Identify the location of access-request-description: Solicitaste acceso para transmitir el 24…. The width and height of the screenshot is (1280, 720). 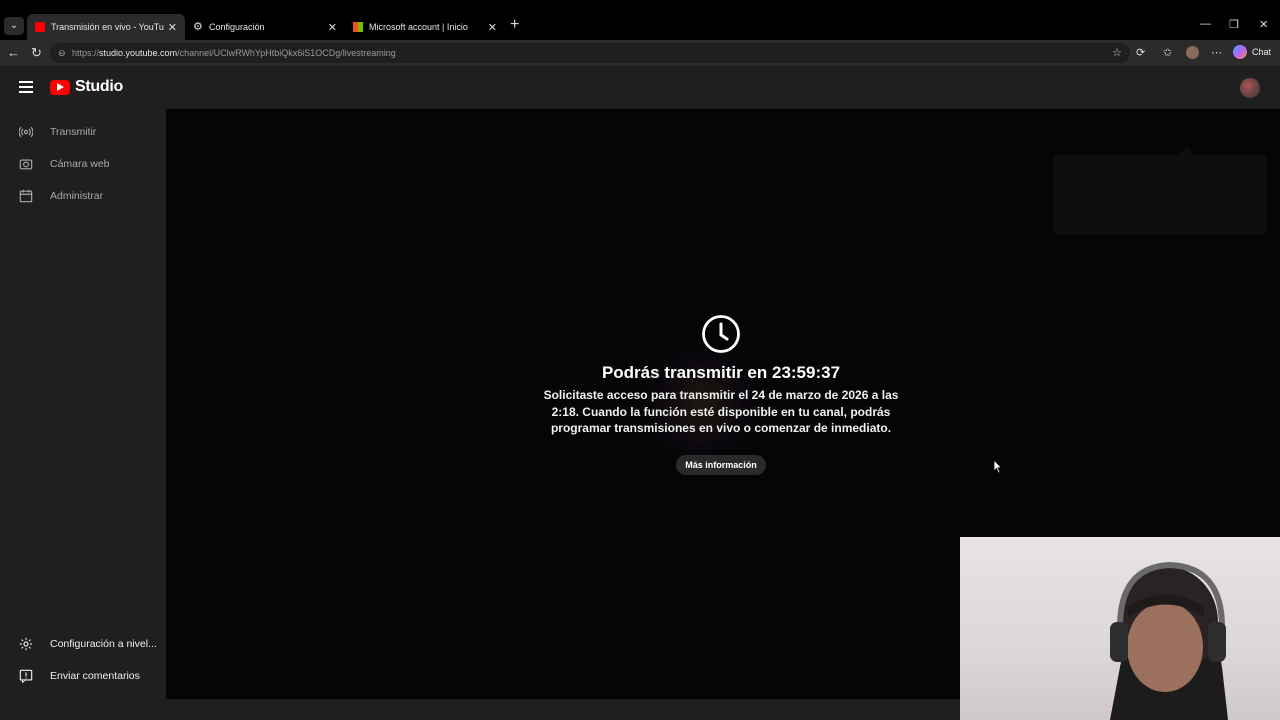
(721, 411).